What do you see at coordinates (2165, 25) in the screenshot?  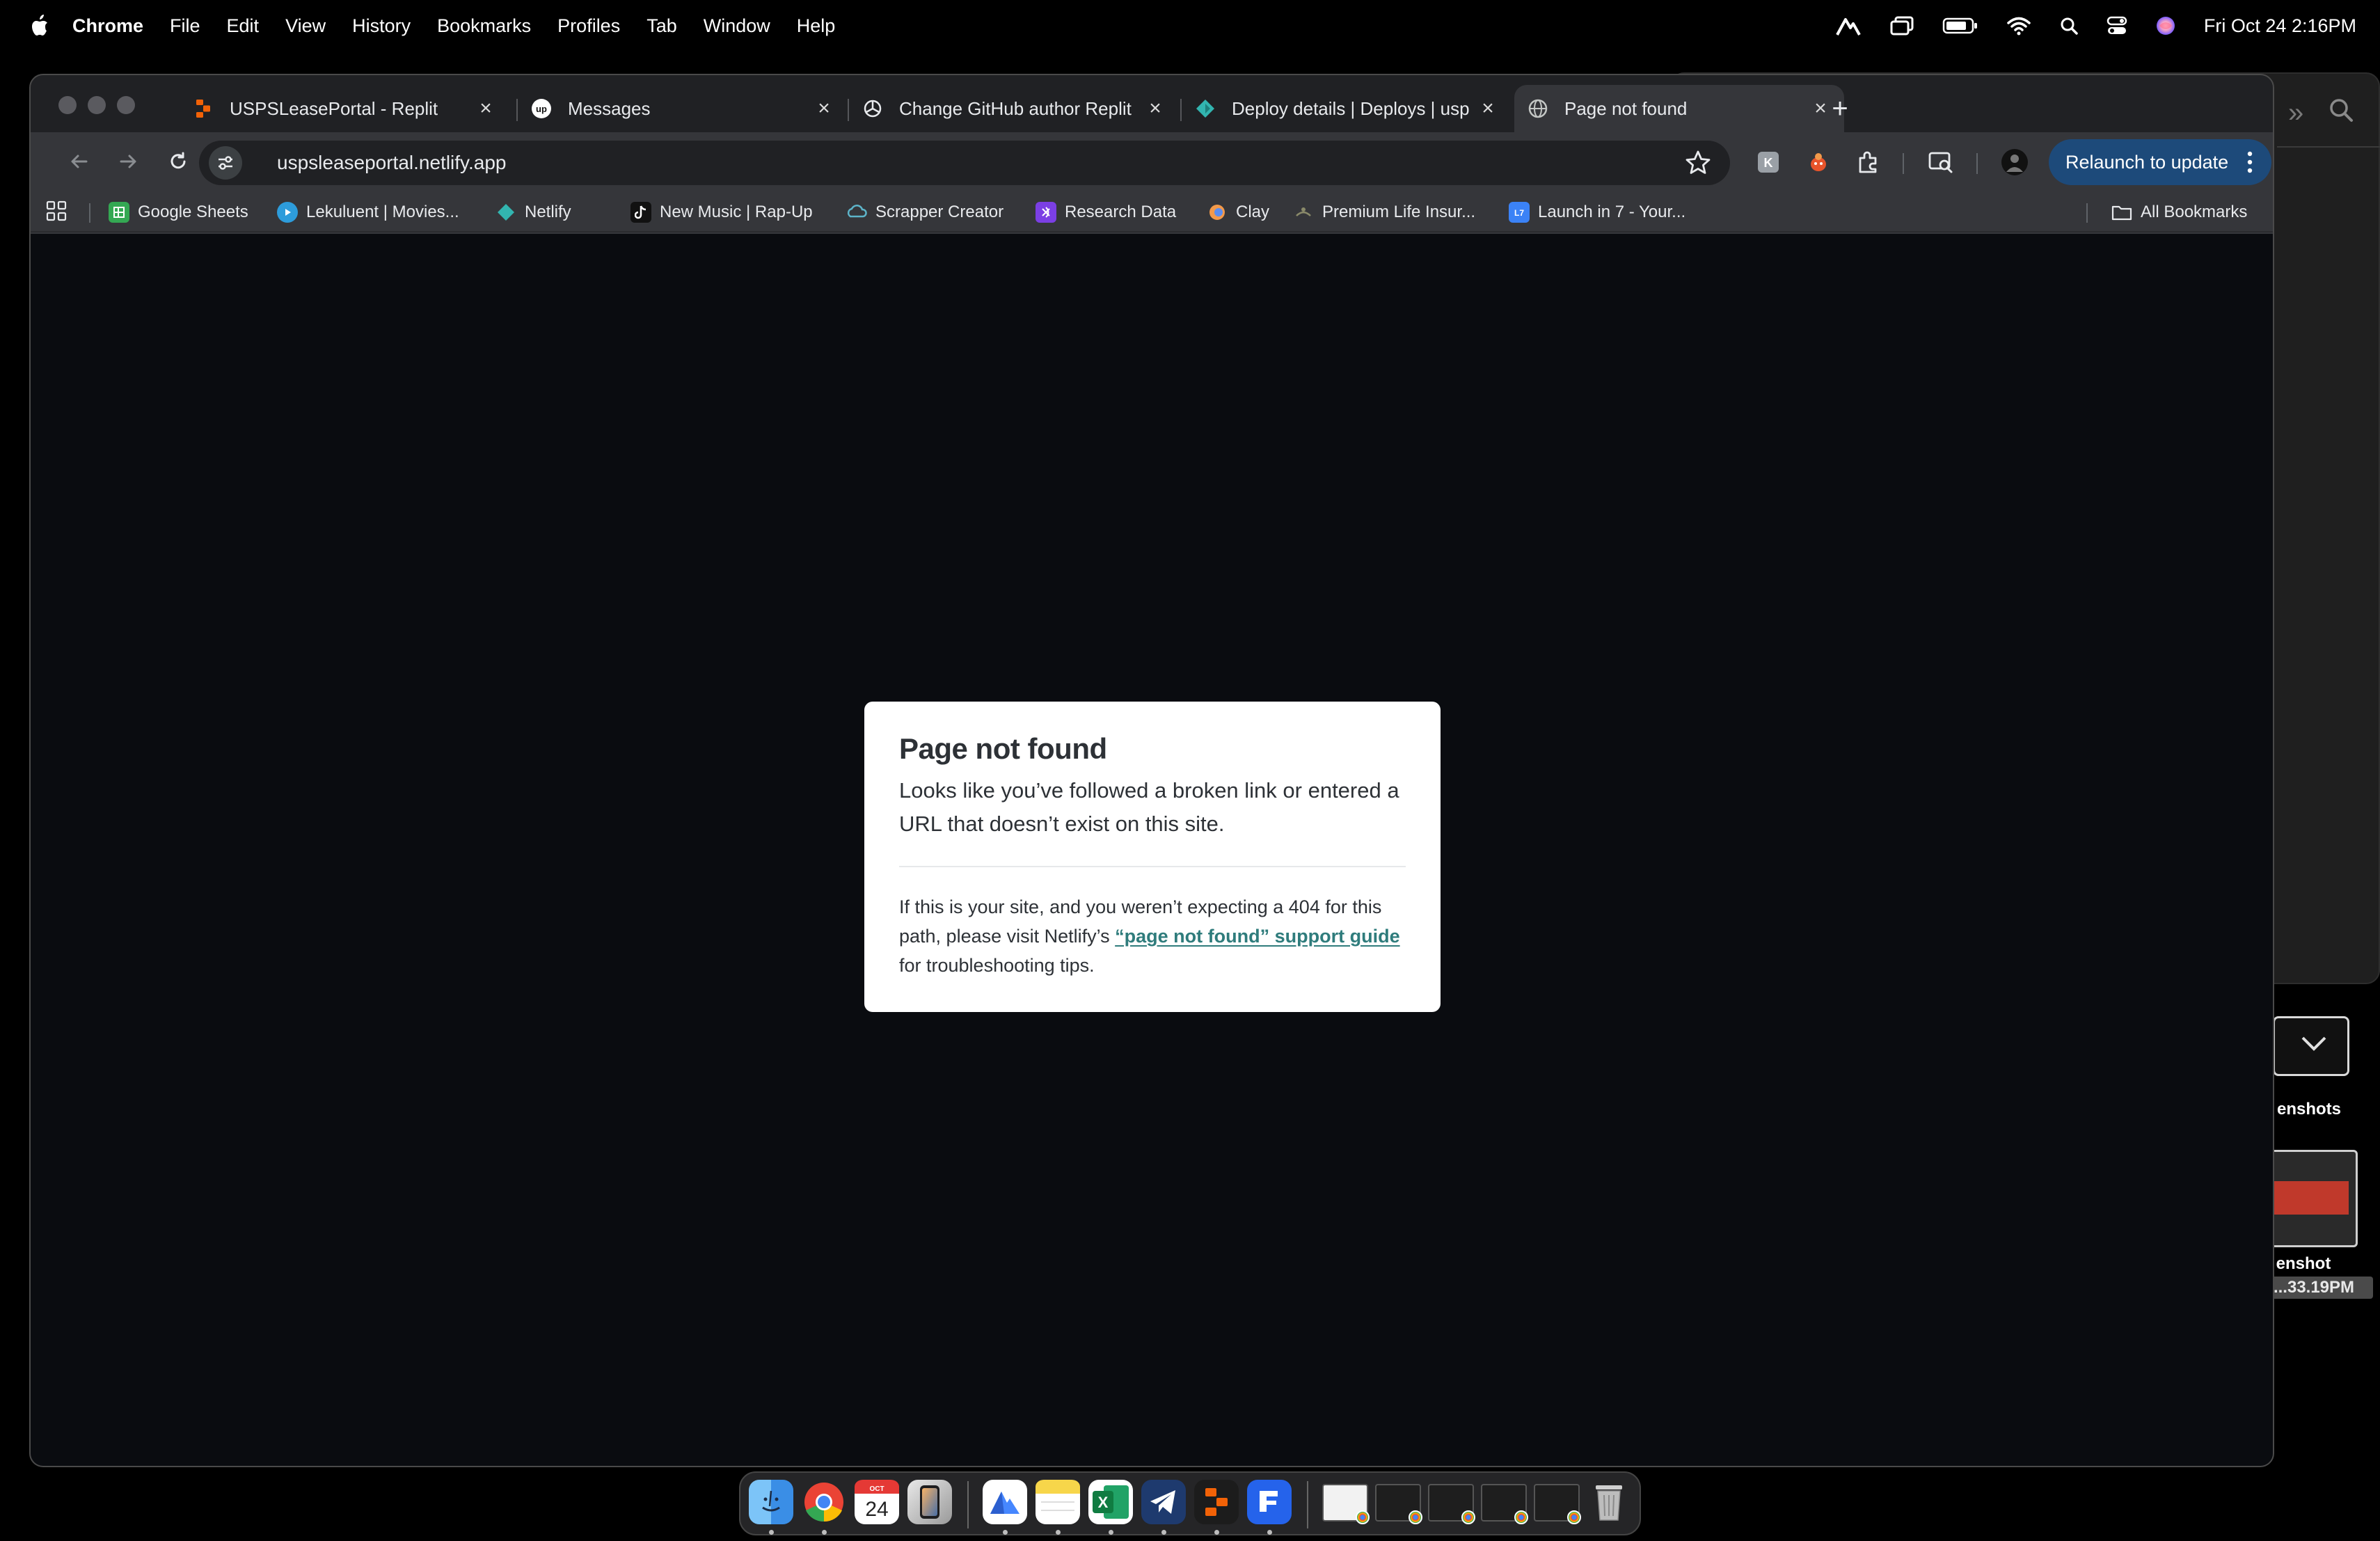 I see `siri-icon` at bounding box center [2165, 25].